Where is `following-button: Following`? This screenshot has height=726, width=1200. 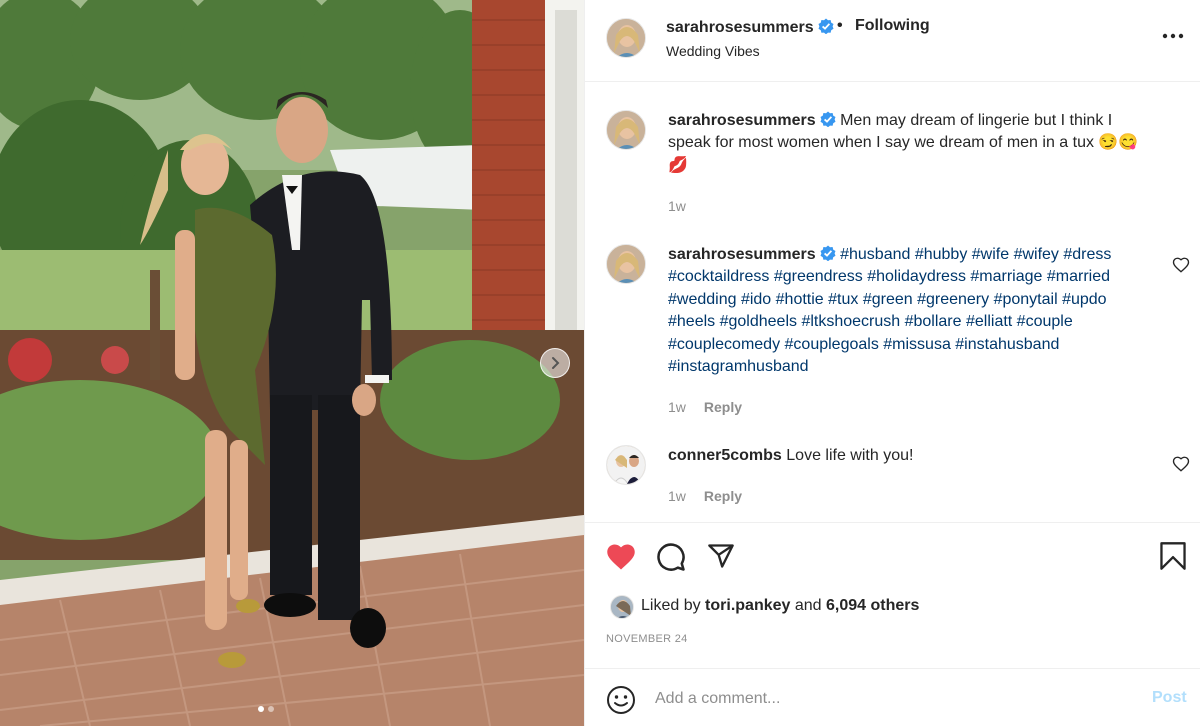 following-button: Following is located at coordinates (892, 26).